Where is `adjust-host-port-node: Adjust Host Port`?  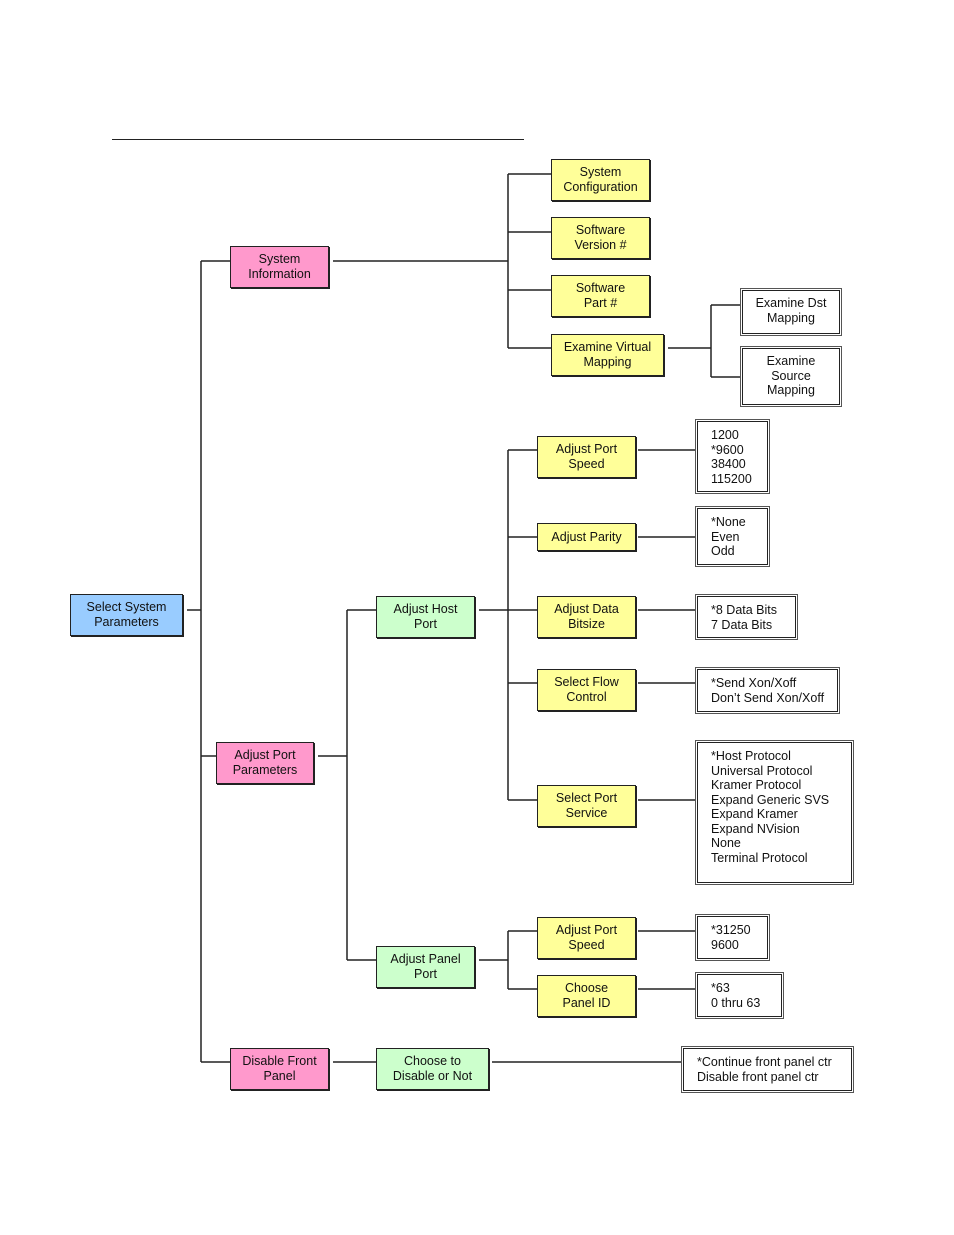 adjust-host-port-node: Adjust Host Port is located at coordinates (425, 617).